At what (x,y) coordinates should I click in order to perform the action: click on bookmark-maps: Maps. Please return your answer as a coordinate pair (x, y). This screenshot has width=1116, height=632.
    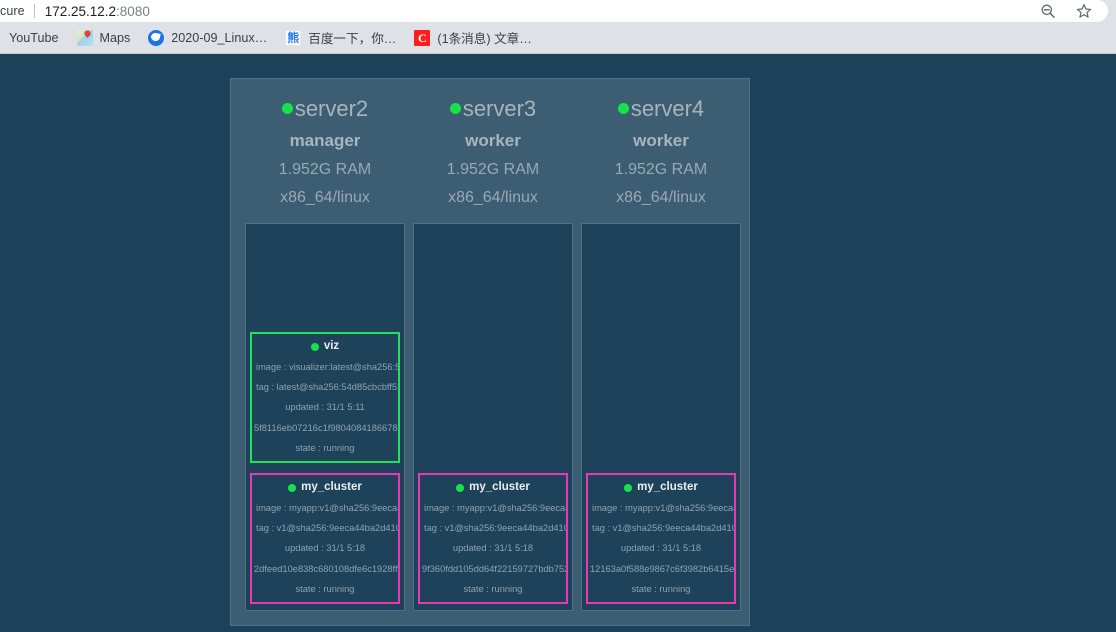
    Looking at the image, I should click on (104, 38).